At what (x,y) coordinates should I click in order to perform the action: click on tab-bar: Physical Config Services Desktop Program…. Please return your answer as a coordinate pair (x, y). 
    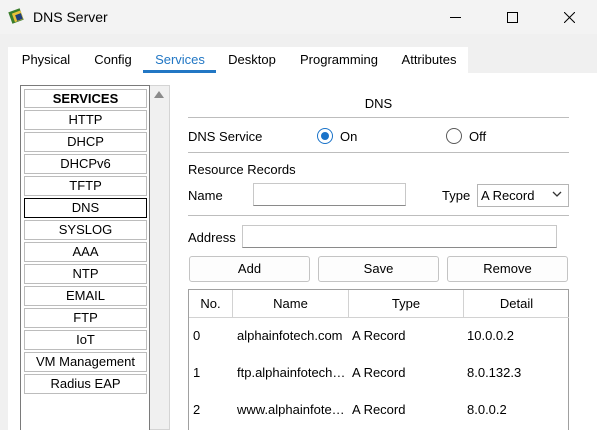
    Looking at the image, I should click on (238, 60).